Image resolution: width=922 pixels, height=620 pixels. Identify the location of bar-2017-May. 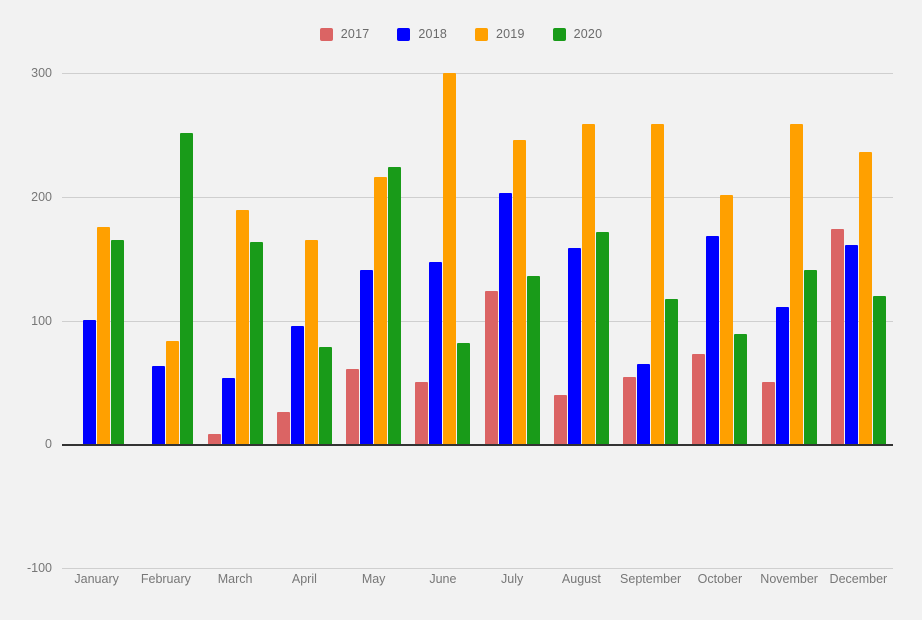
(353, 406).